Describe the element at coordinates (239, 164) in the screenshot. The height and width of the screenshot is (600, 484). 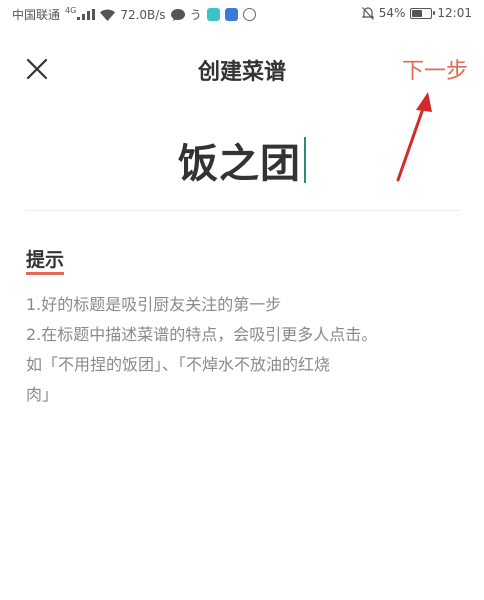
I see `recipe-title-value: 饭之团` at that location.